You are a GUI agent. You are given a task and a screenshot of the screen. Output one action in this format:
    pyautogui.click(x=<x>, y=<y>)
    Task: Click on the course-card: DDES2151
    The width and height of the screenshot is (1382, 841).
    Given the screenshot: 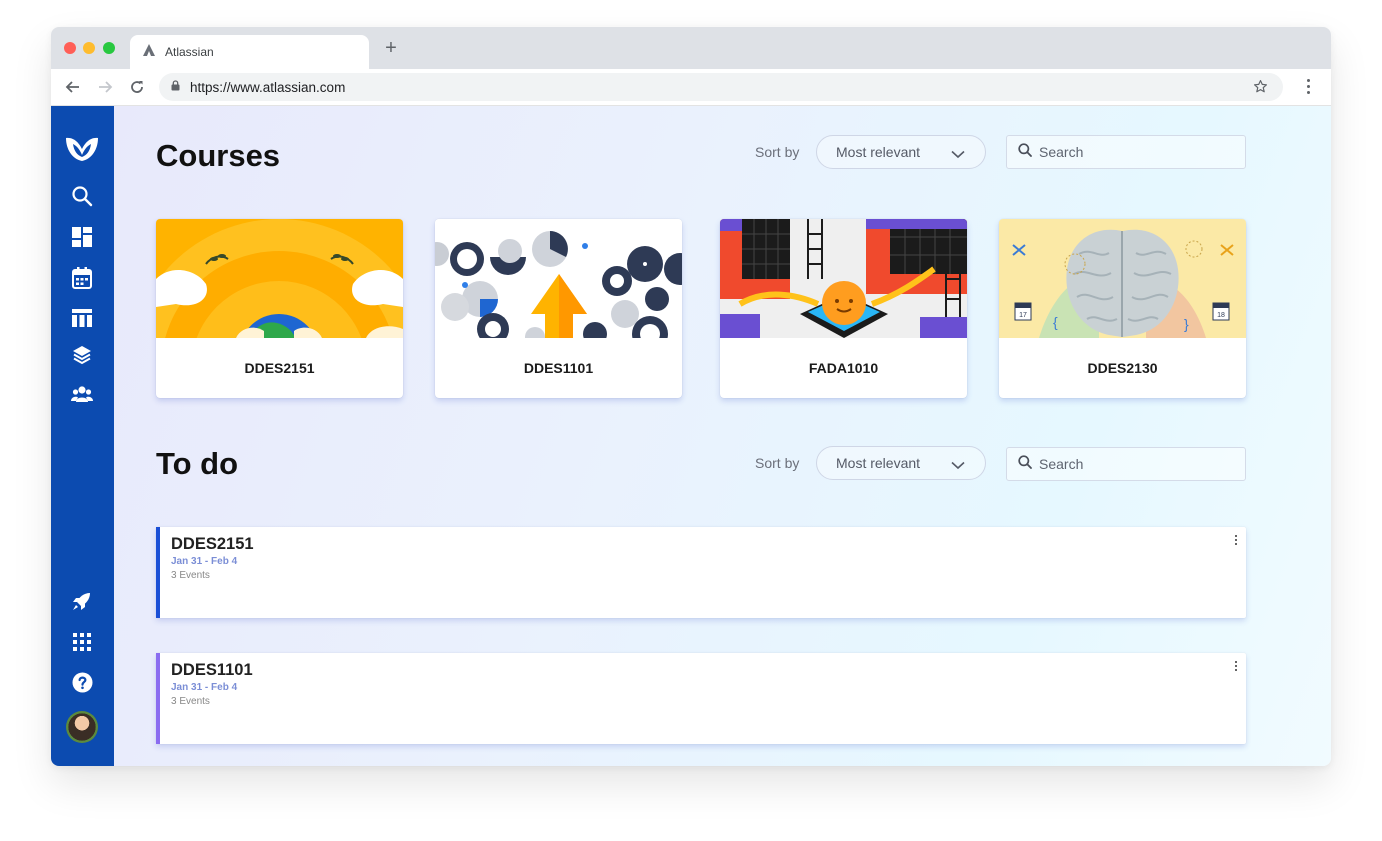 What is the action you would take?
    pyautogui.click(x=279, y=308)
    